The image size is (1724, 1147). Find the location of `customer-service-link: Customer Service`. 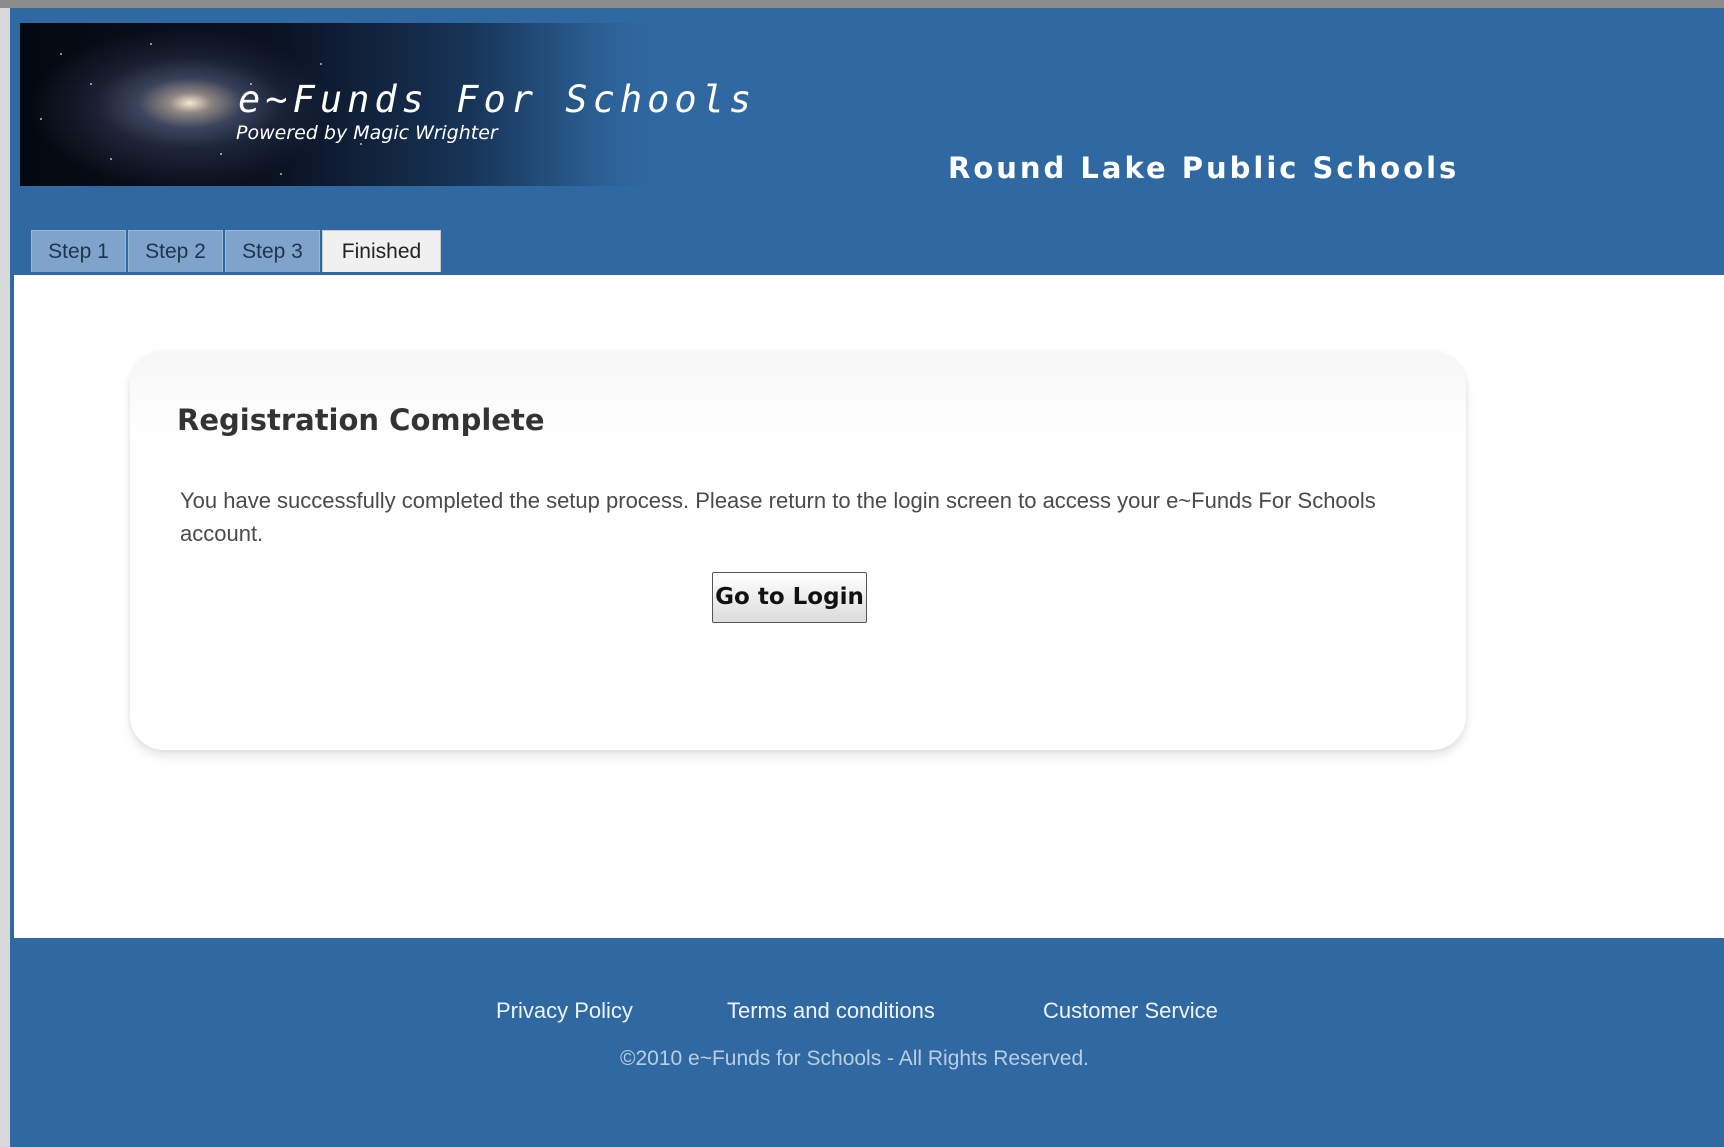

customer-service-link: Customer Service is located at coordinates (1130, 1011).